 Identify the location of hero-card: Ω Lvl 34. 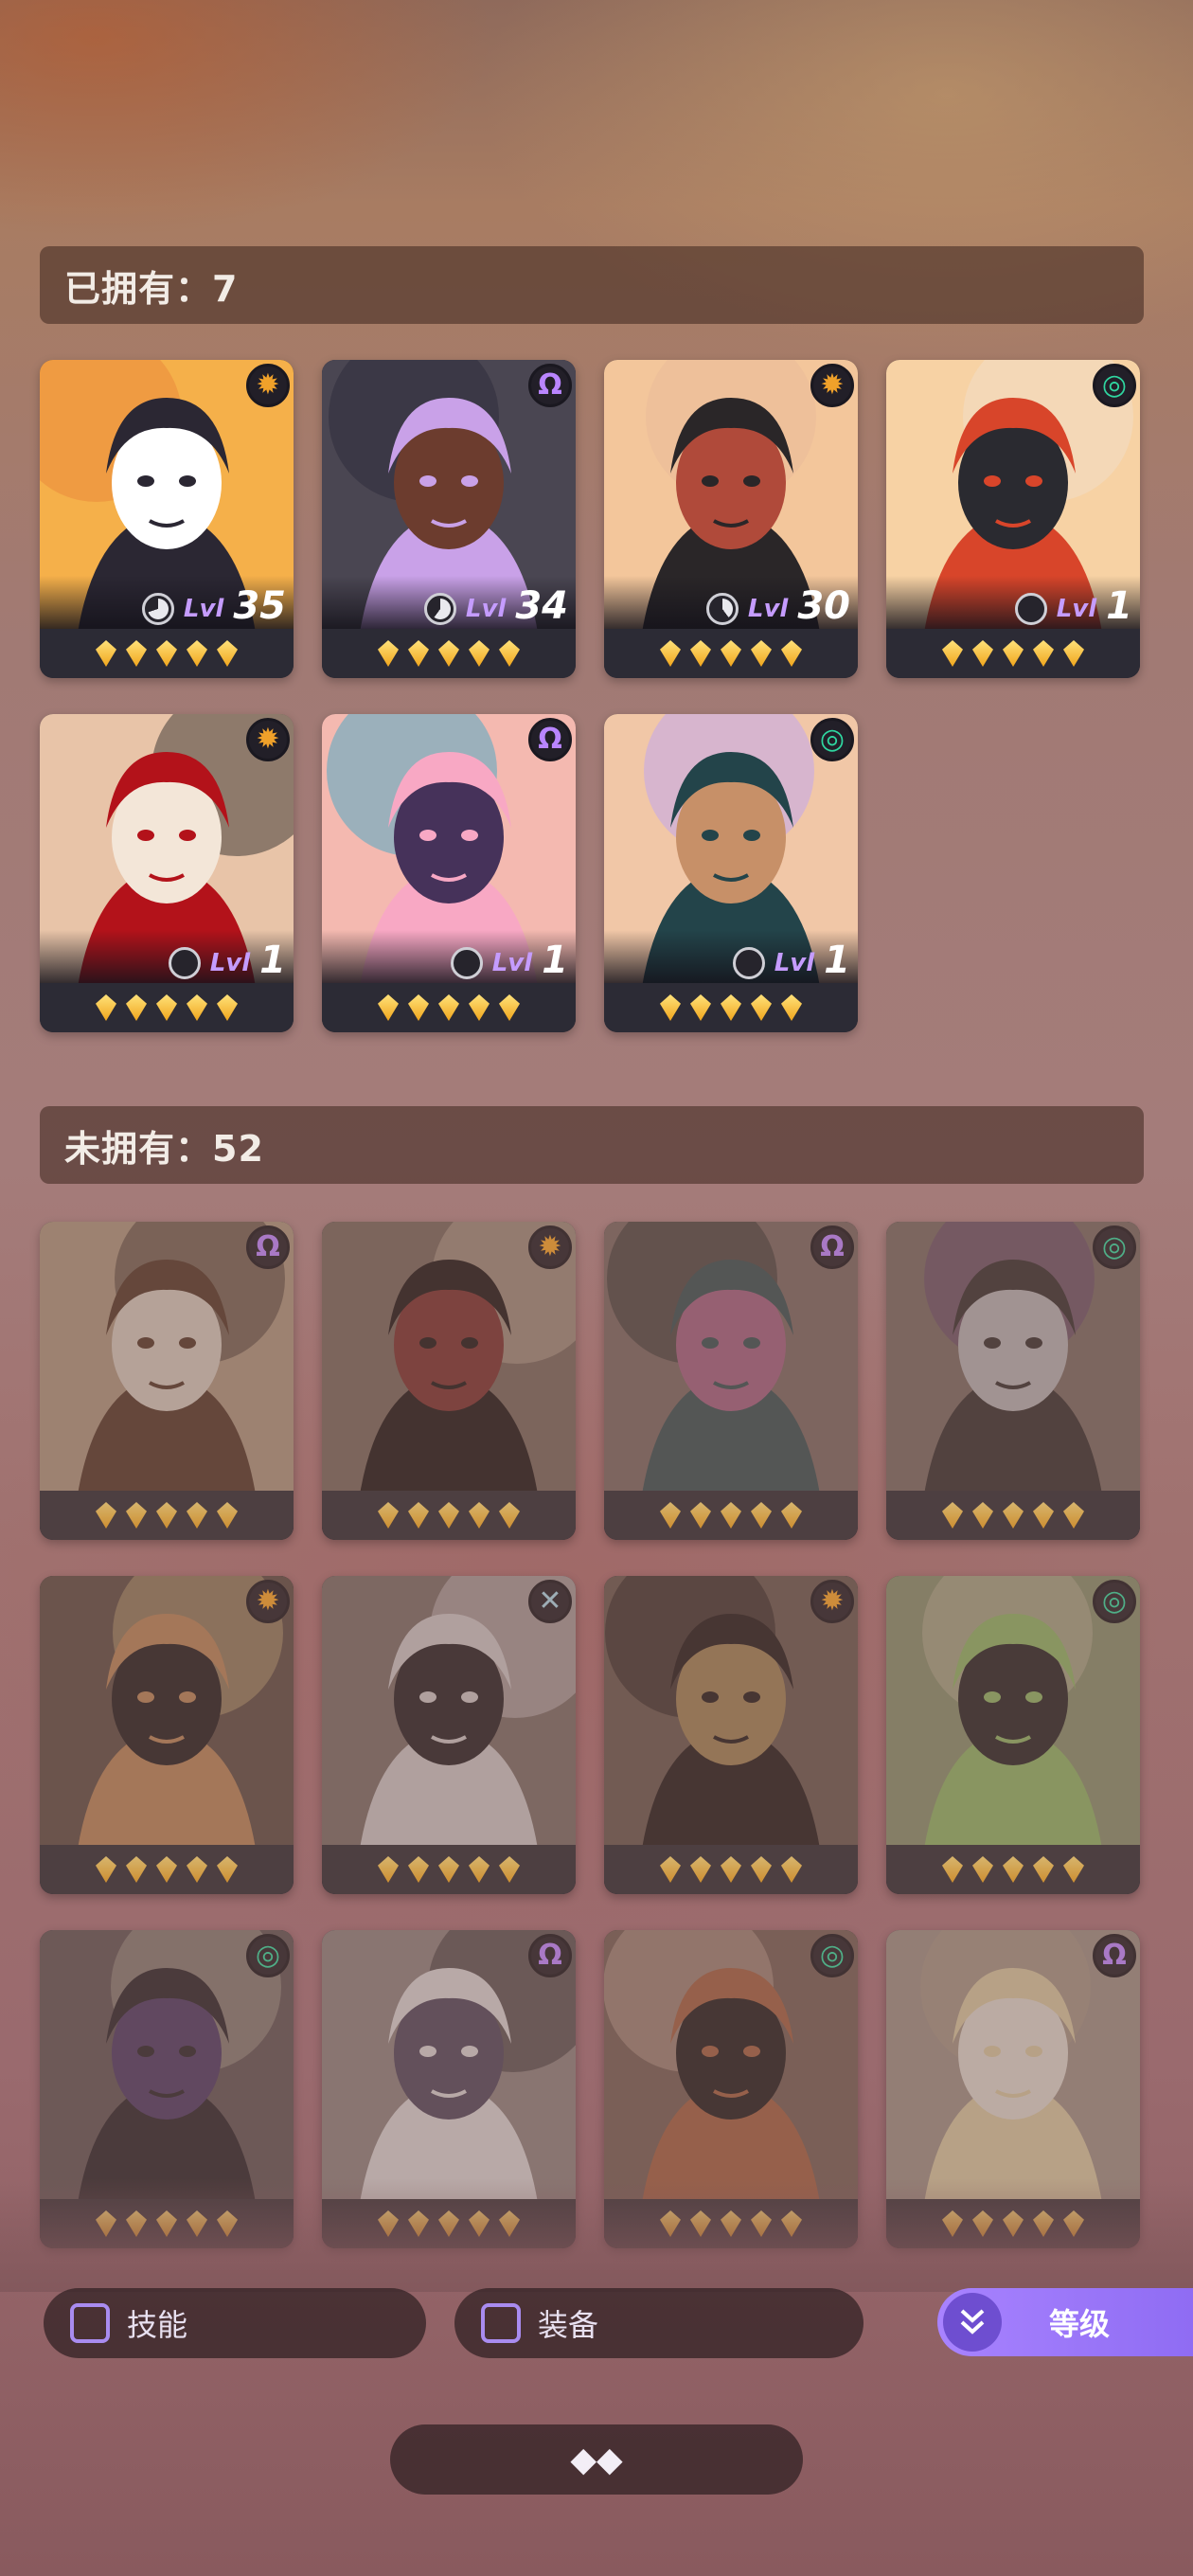
(449, 519).